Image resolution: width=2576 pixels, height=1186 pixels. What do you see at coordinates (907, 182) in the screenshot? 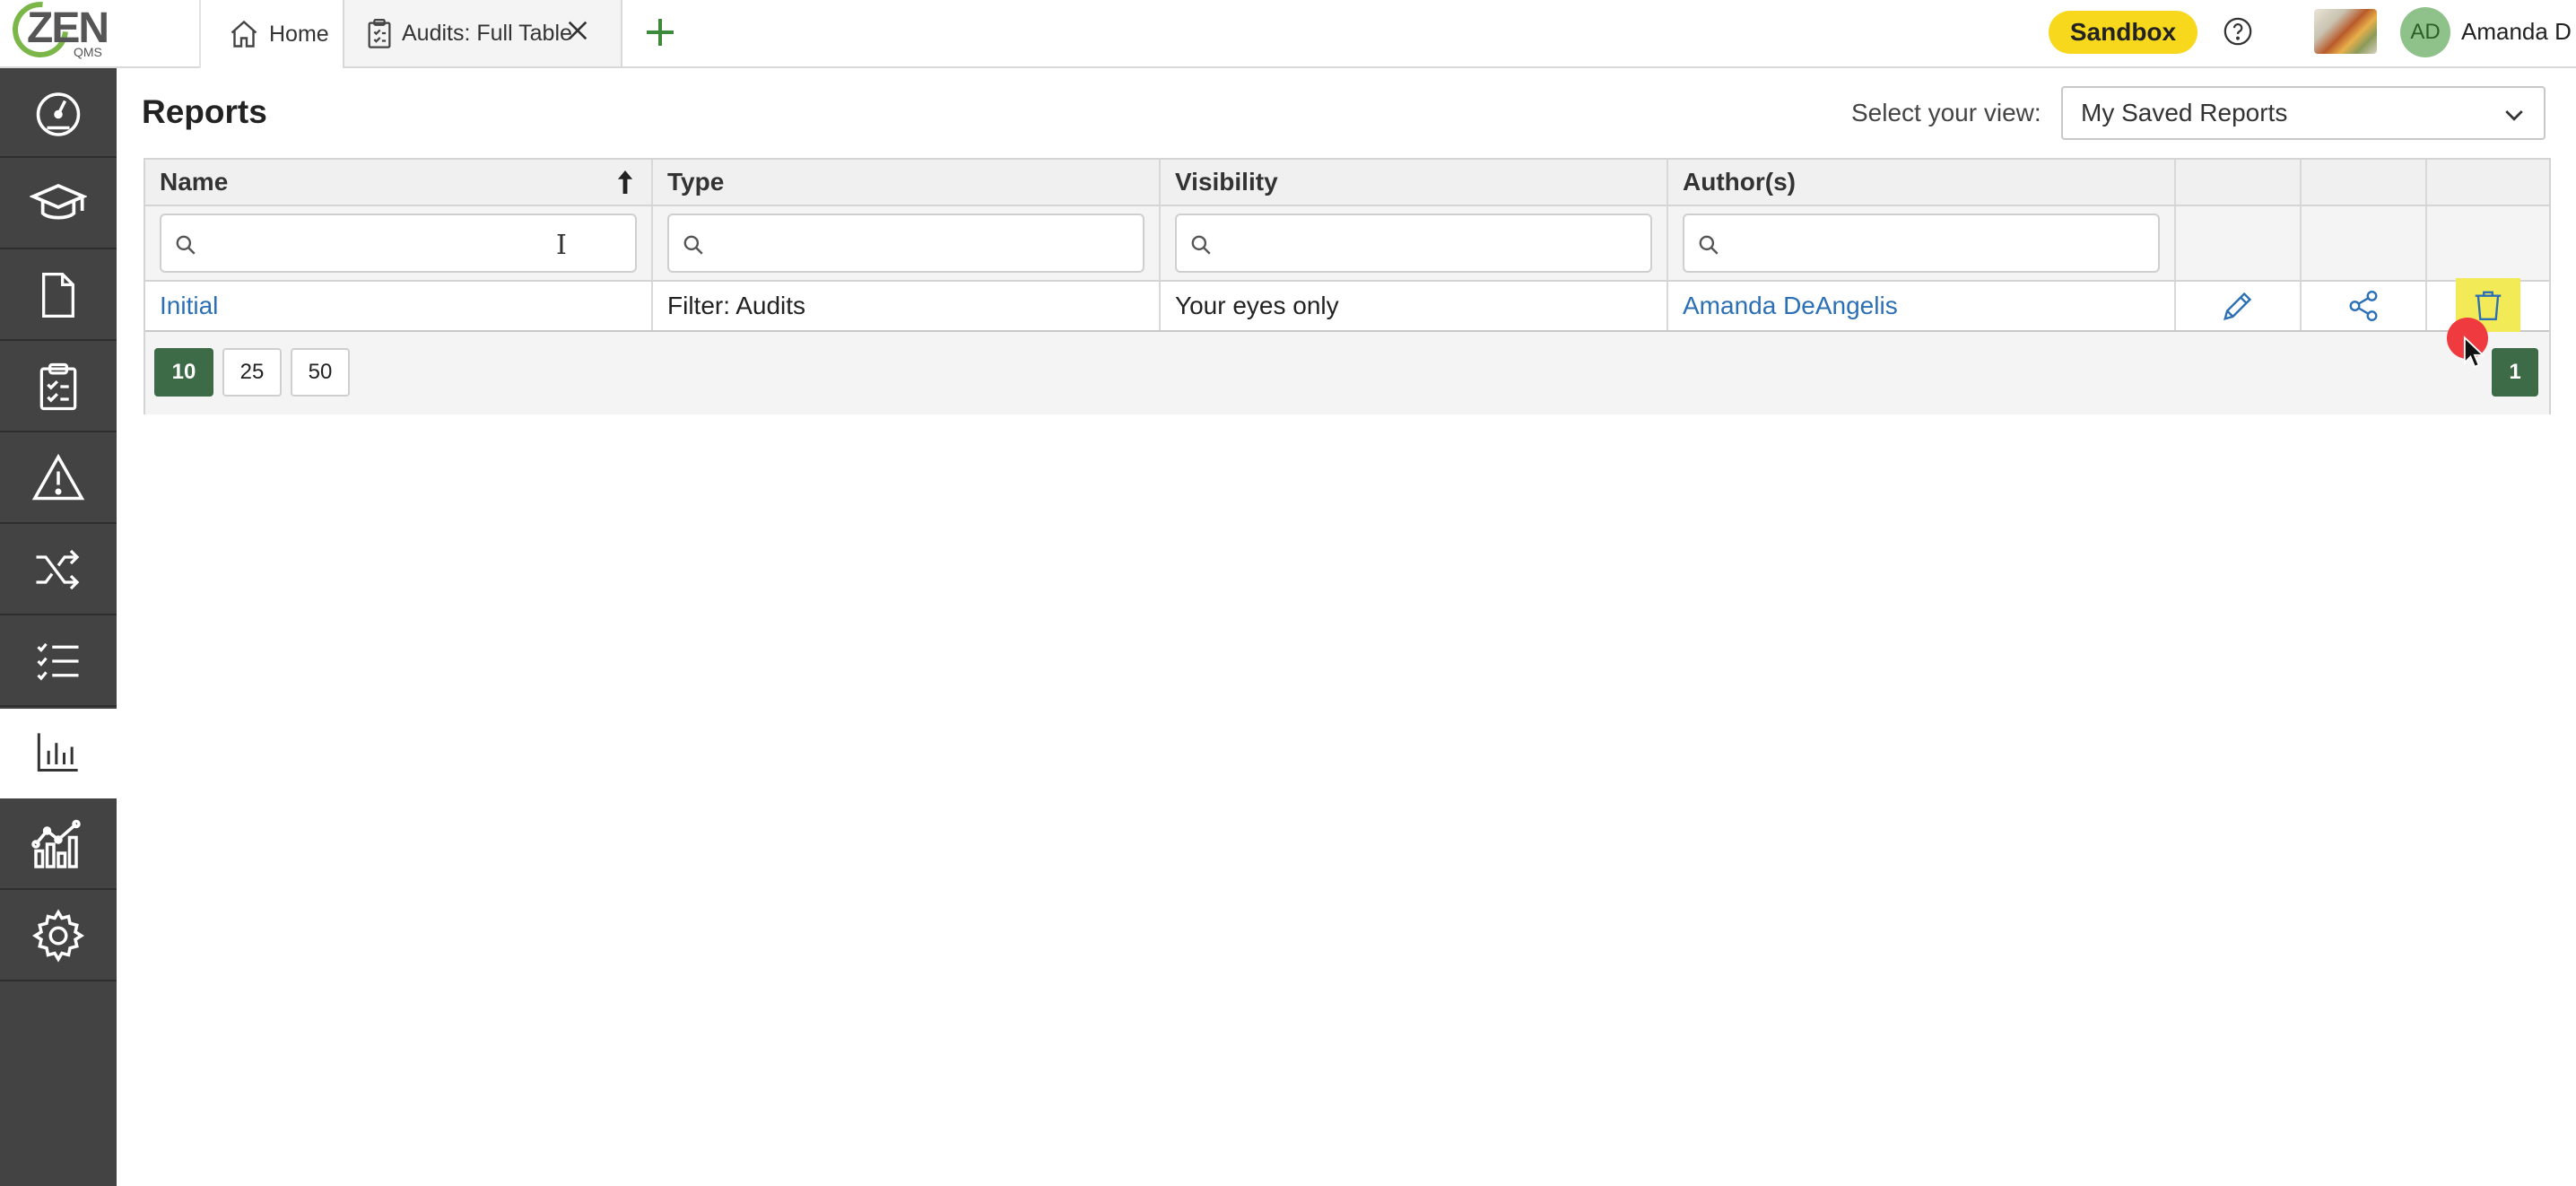
I see `column-header-type: Type` at bounding box center [907, 182].